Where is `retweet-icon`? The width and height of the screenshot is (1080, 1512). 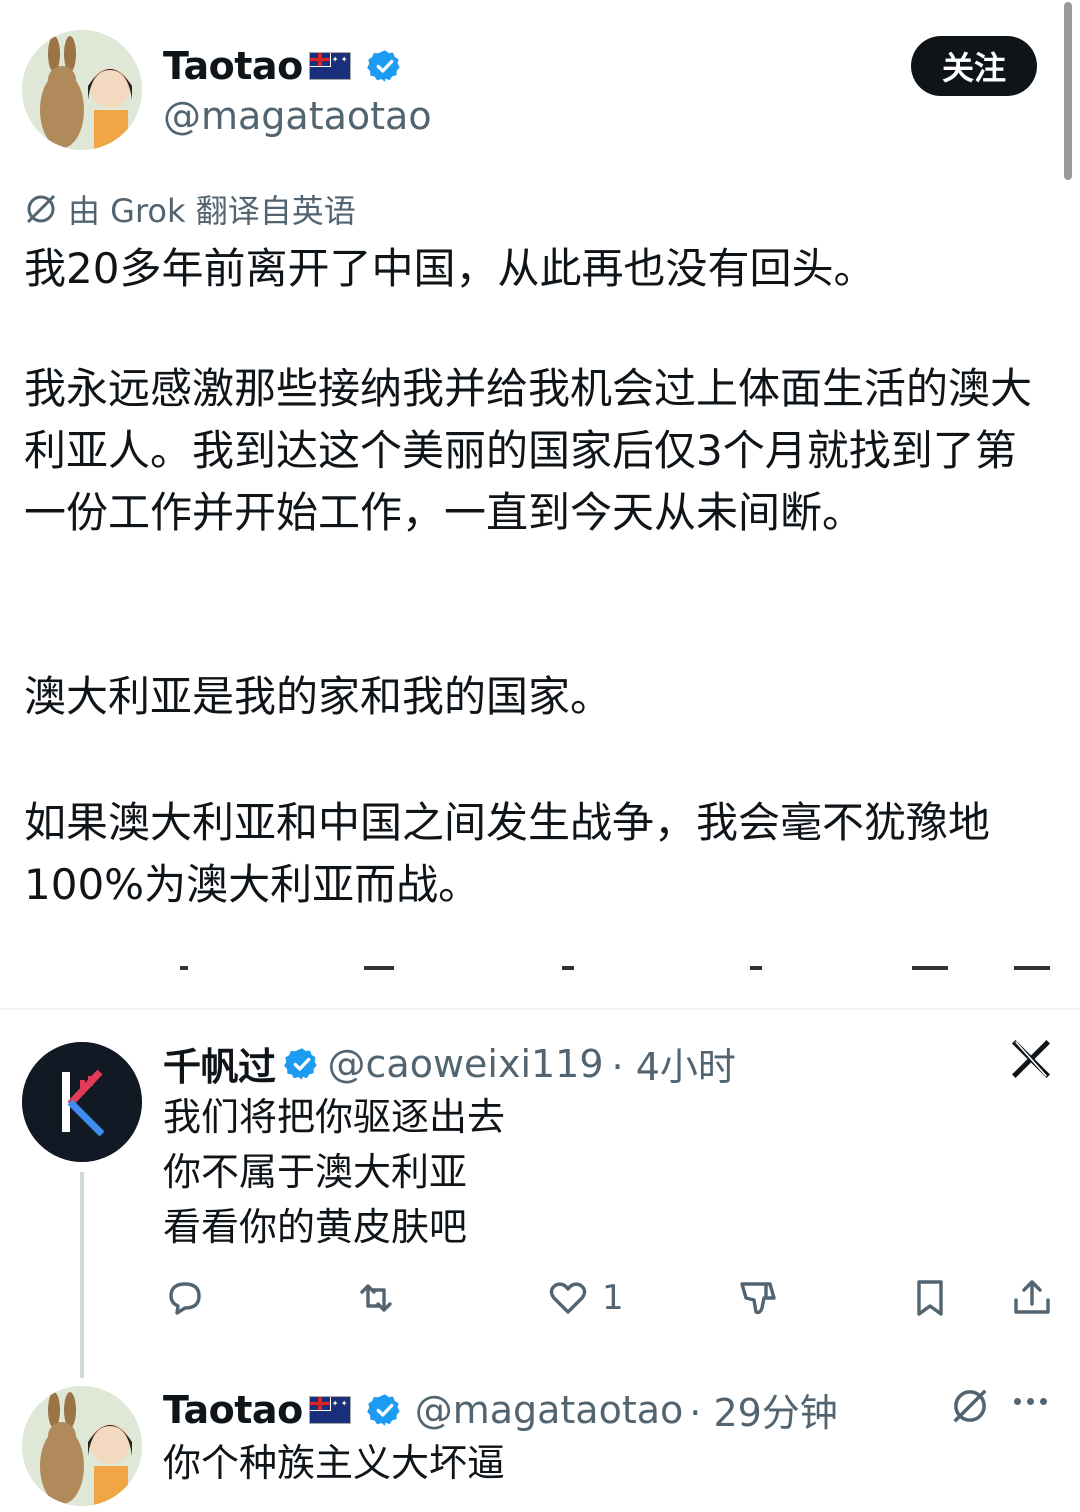
retweet-icon is located at coordinates (376, 1298).